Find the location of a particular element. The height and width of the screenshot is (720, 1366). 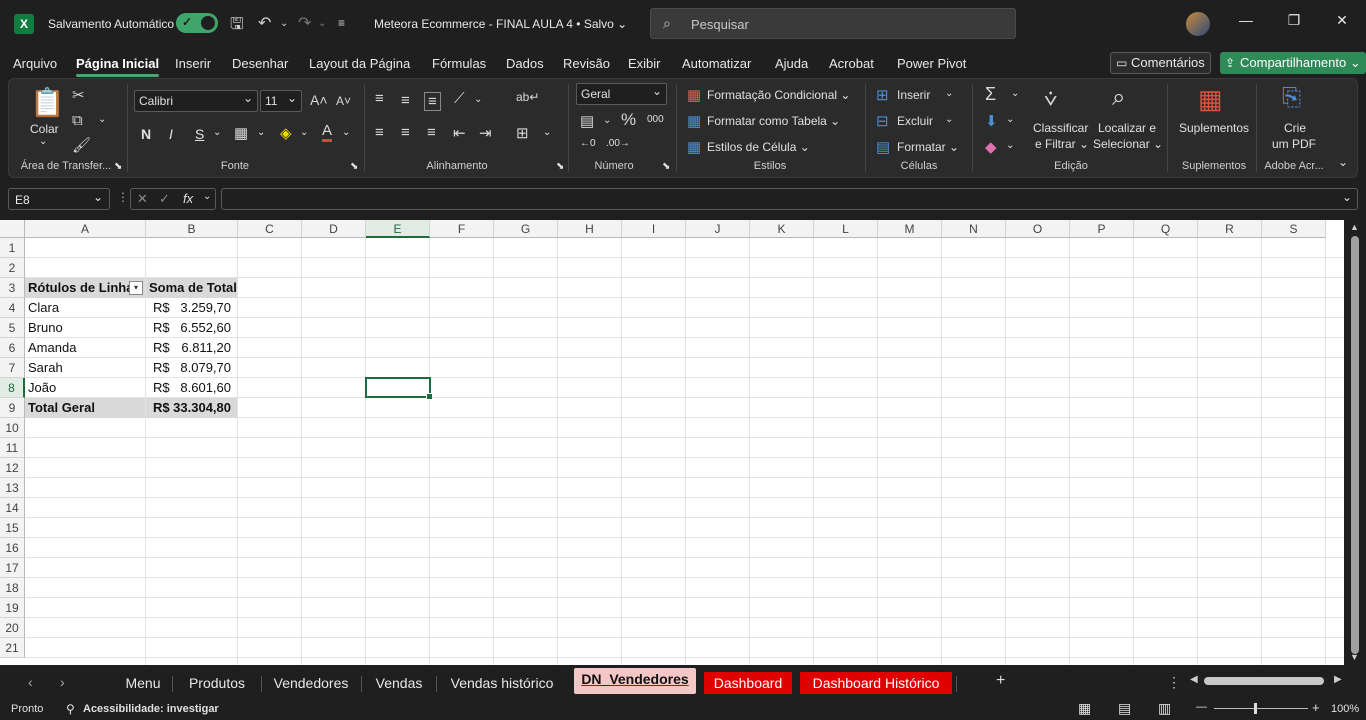

orientation-icon: ⟋ is located at coordinates (459, 98).